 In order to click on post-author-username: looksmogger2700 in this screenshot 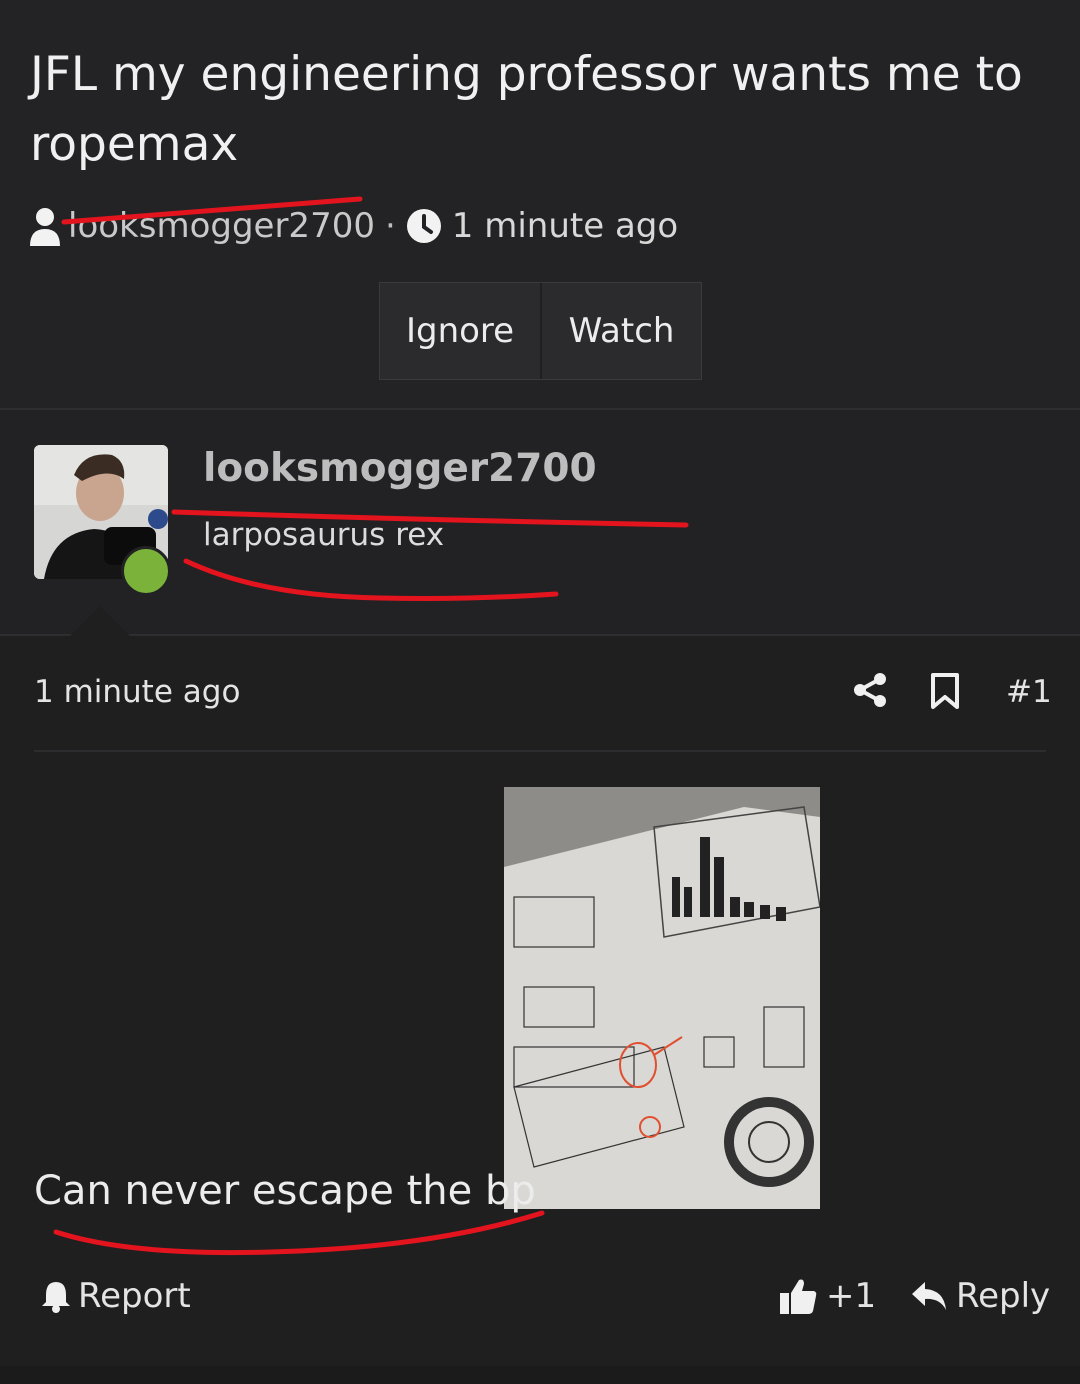, I will do `click(400, 468)`.